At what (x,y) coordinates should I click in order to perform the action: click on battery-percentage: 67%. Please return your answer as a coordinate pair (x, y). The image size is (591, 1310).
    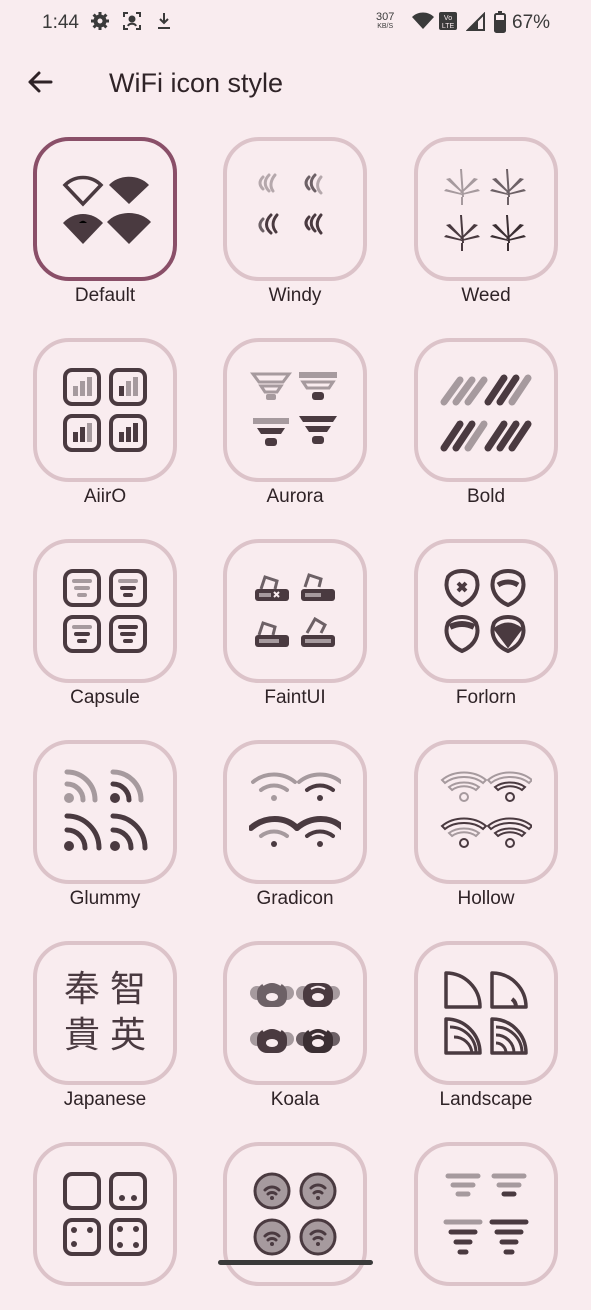
    Looking at the image, I should click on (531, 22).